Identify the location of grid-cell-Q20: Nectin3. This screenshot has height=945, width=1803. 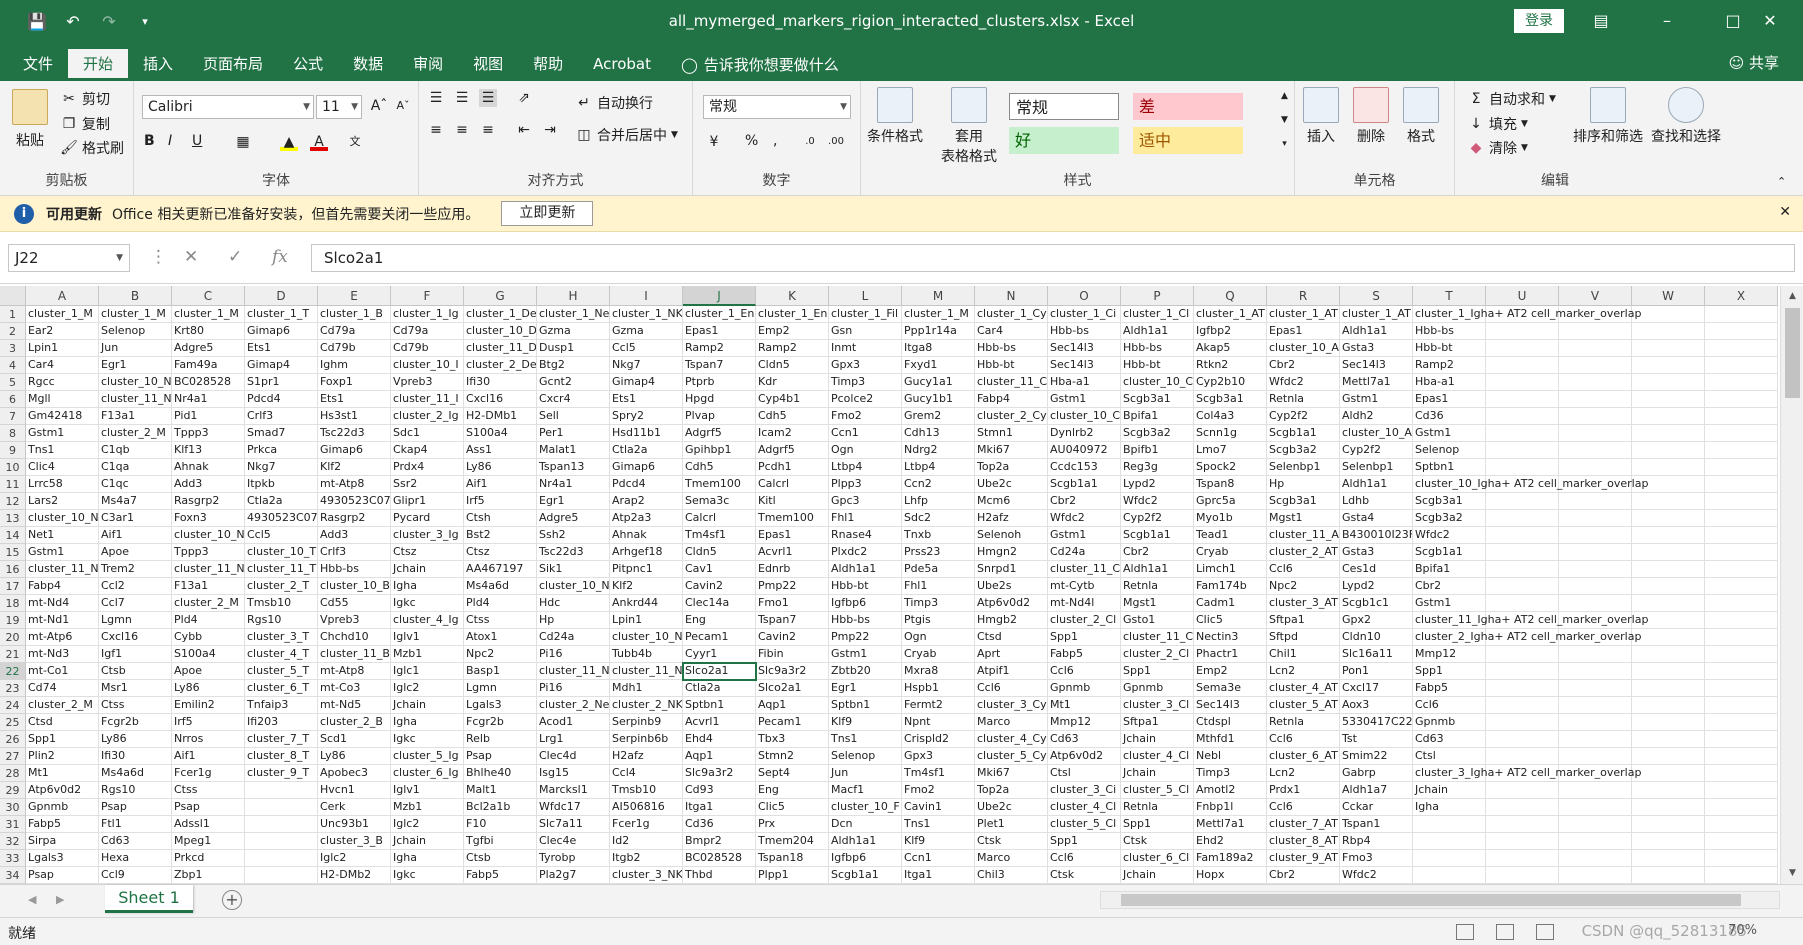
(1230, 637).